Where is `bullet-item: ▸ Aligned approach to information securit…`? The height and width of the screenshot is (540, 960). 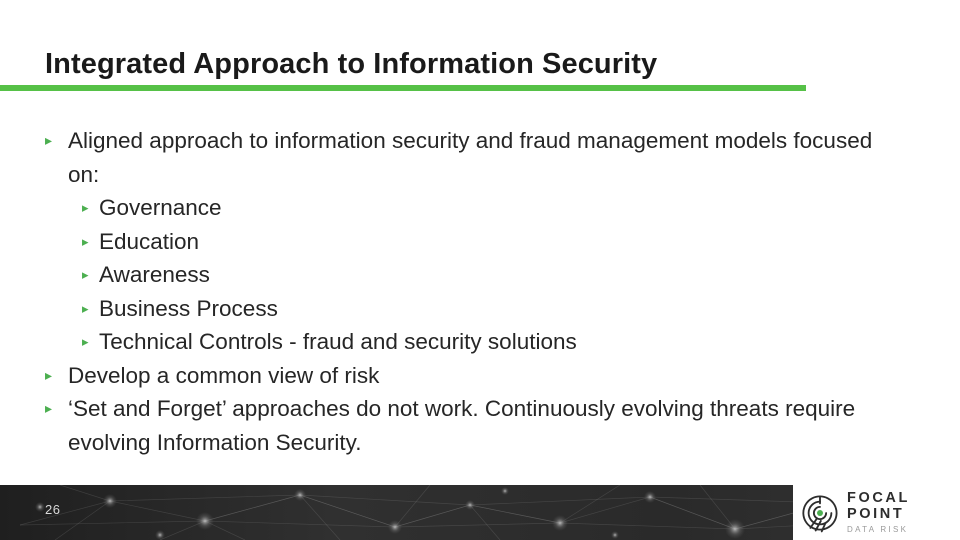 bullet-item: ▸ Aligned approach to information securit… is located at coordinates (450, 157).